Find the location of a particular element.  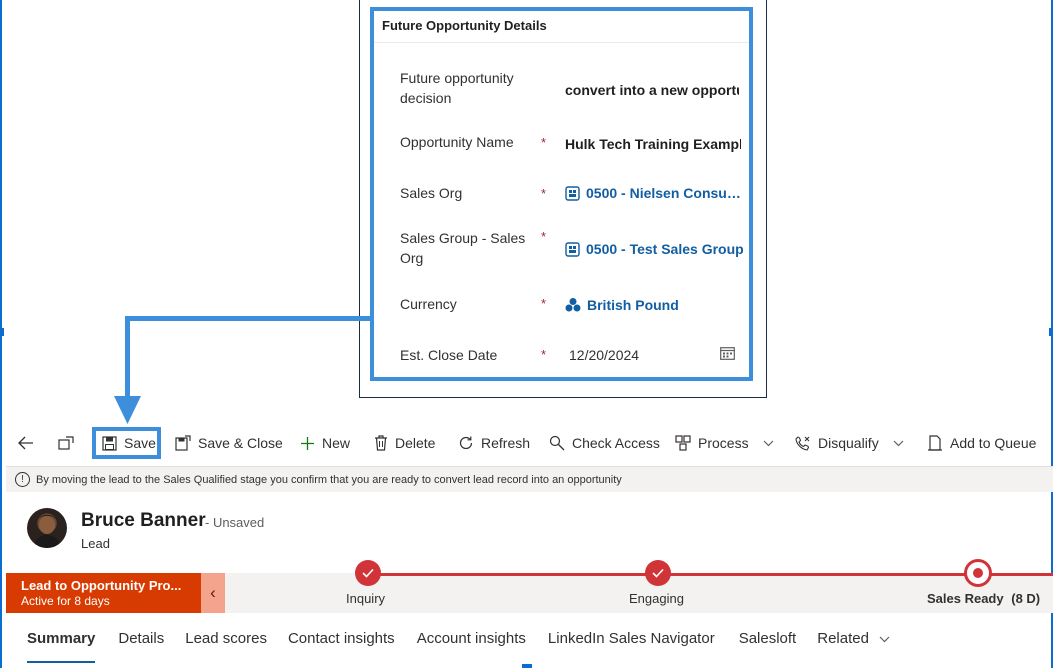

tab-related: Related is located at coordinates (853, 642).